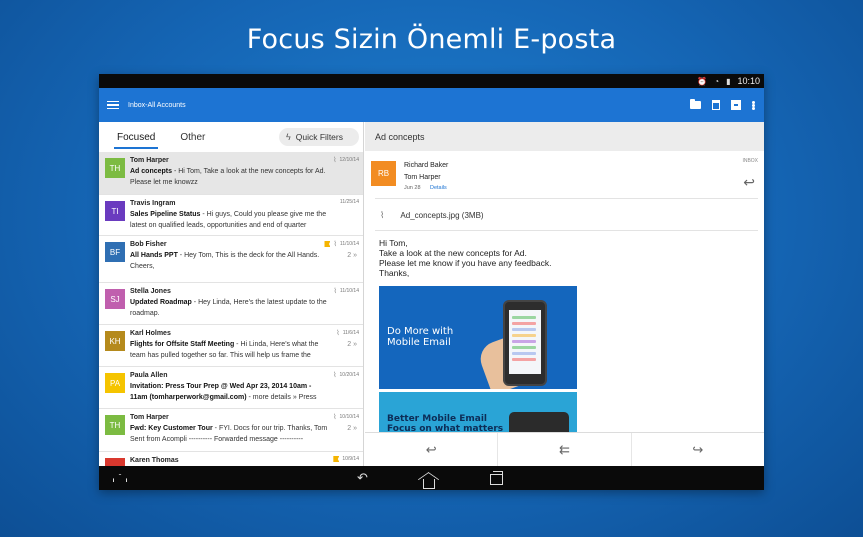  I want to click on tab-other: Other, so click(192, 137).